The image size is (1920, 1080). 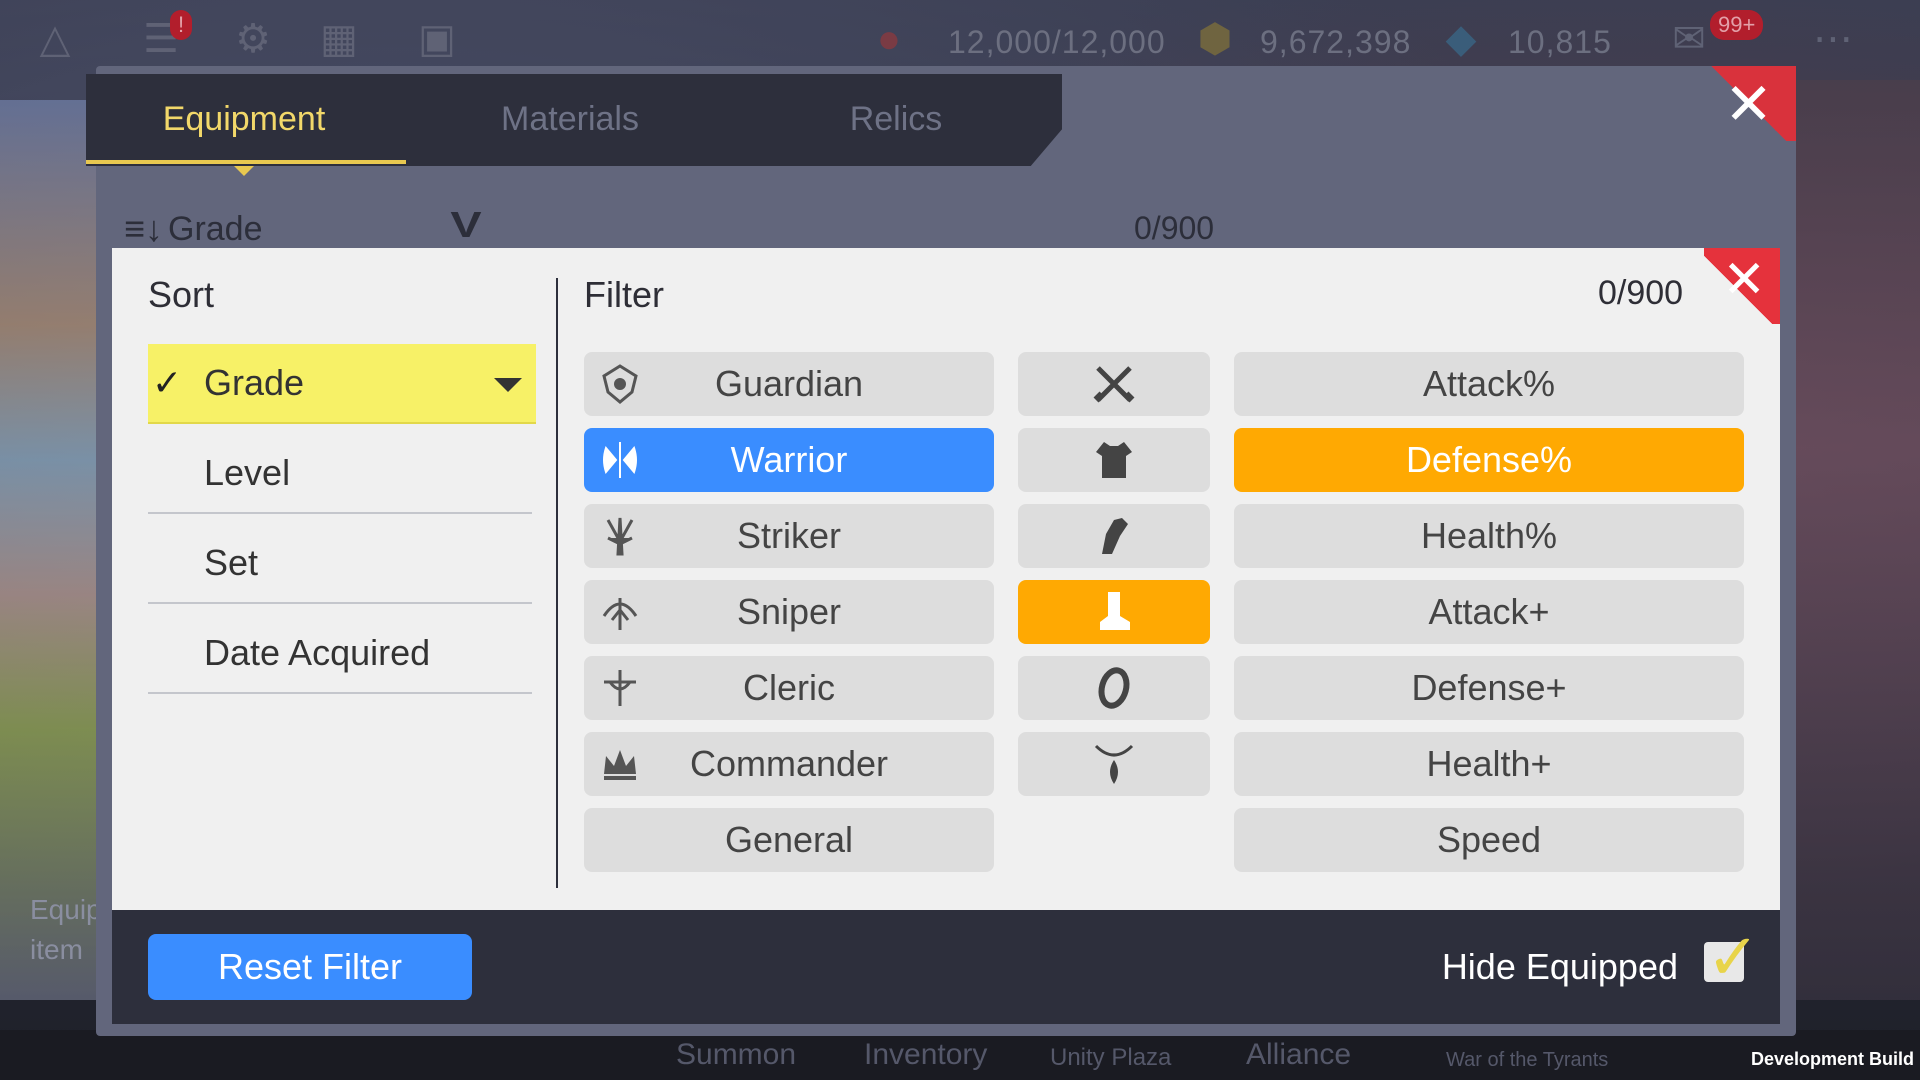 What do you see at coordinates (889, 38) in the screenshot?
I see `stamina-icon: ●` at bounding box center [889, 38].